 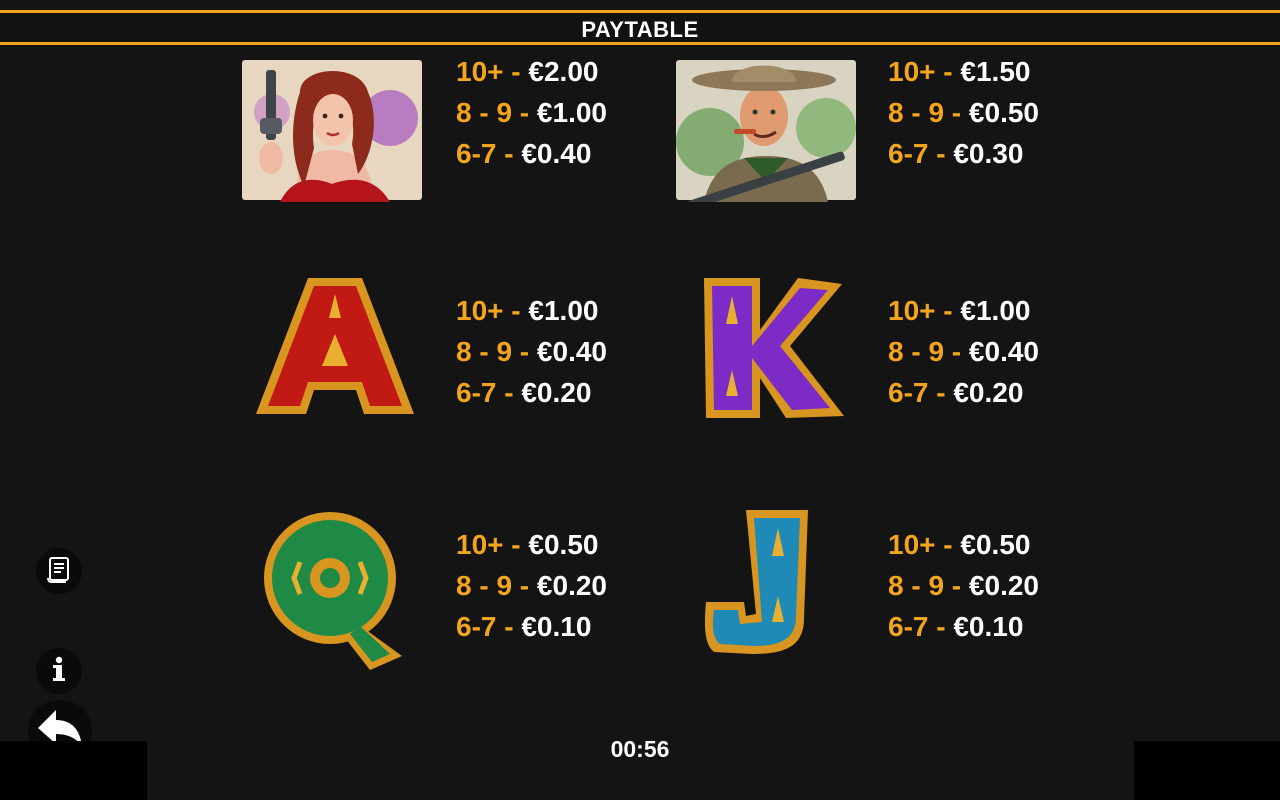 What do you see at coordinates (766, 134) in the screenshot?
I see `cowboy-portrait-symbol` at bounding box center [766, 134].